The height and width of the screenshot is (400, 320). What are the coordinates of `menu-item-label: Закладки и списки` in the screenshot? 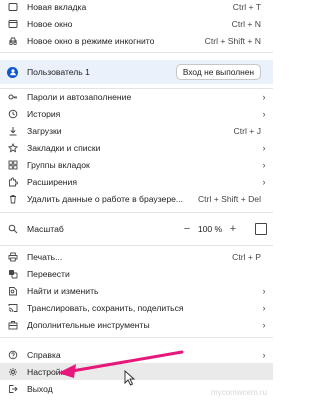 It's located at (64, 147).